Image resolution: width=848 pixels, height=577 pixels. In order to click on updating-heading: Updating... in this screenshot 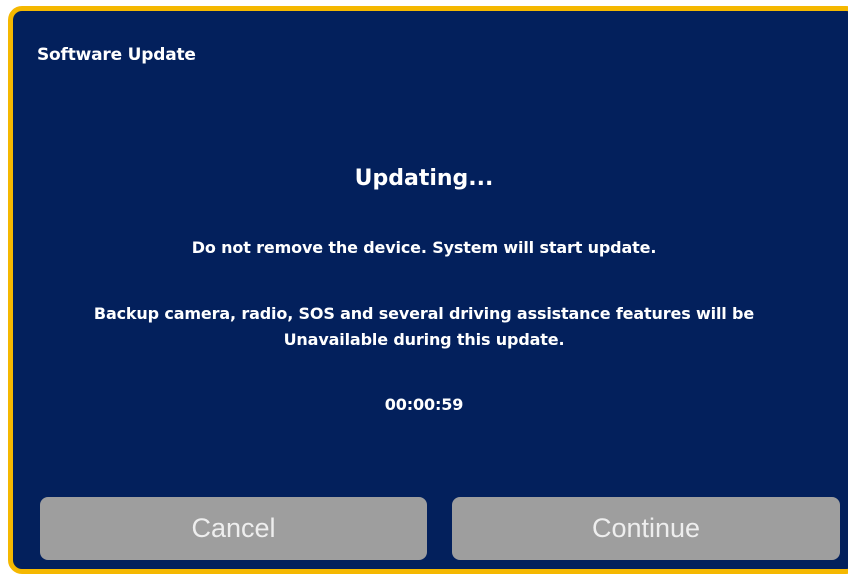, I will do `click(424, 178)`.